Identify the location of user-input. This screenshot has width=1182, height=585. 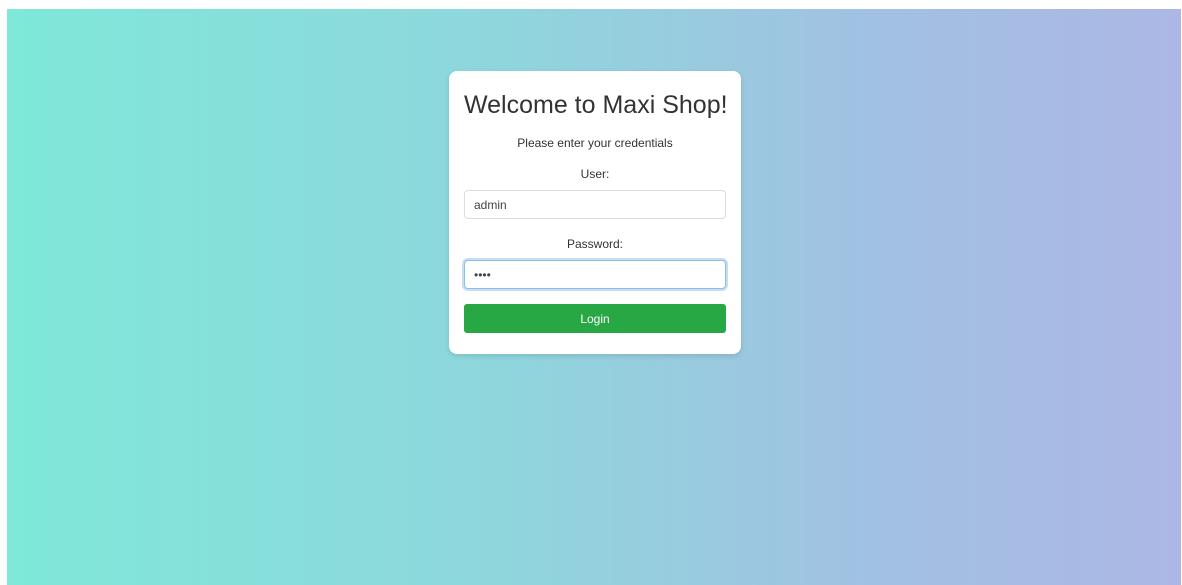
(595, 204).